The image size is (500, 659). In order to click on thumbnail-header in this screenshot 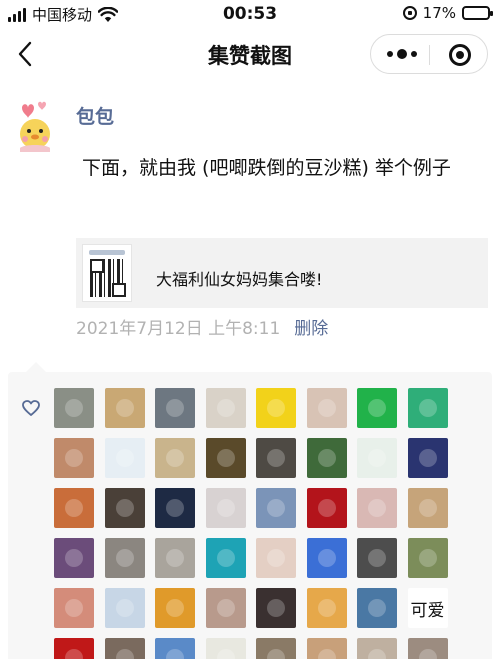, I will do `click(107, 252)`.